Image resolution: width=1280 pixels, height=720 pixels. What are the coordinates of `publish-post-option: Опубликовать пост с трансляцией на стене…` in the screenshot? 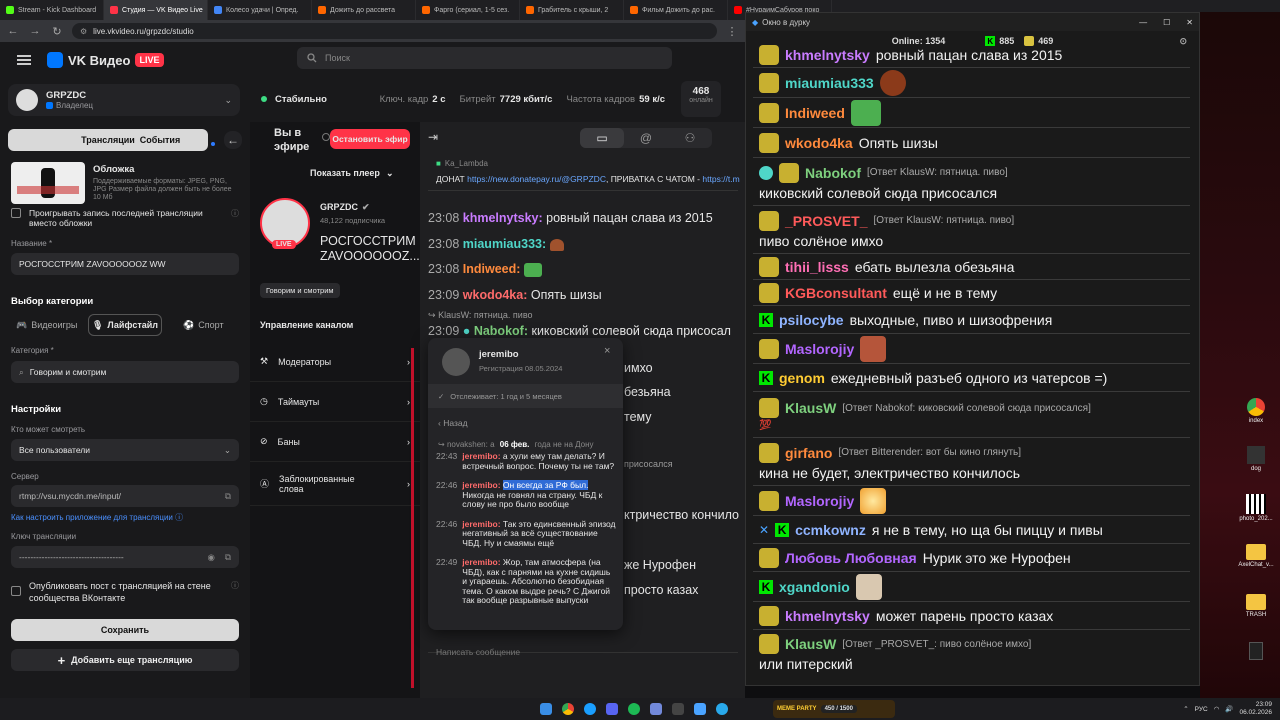 It's located at (125, 592).